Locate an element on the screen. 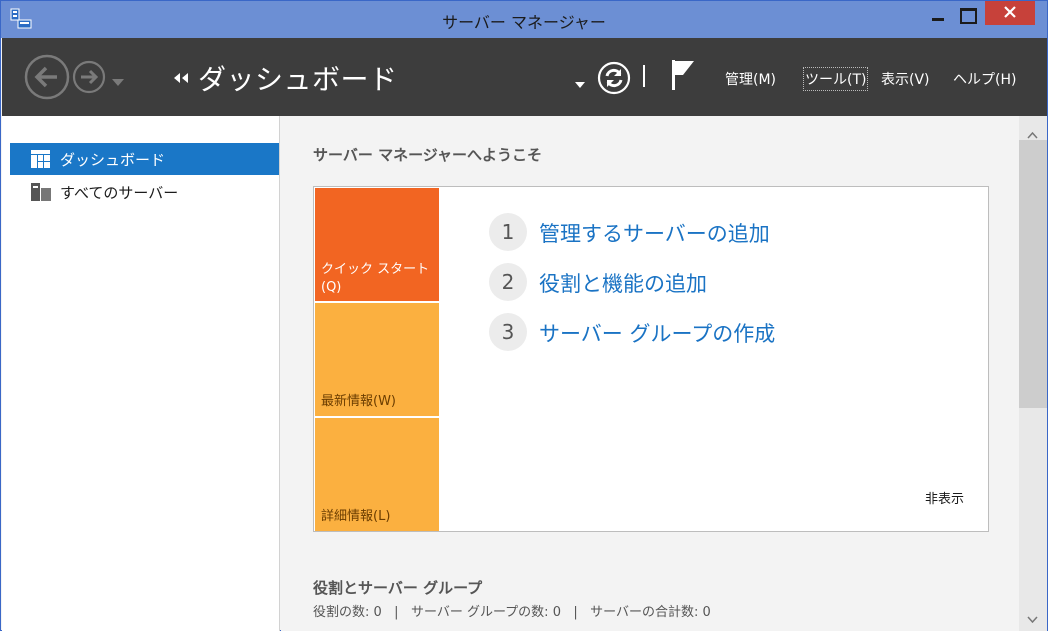  add-roles-link: 役割と機能の追加 is located at coordinates (623, 283).